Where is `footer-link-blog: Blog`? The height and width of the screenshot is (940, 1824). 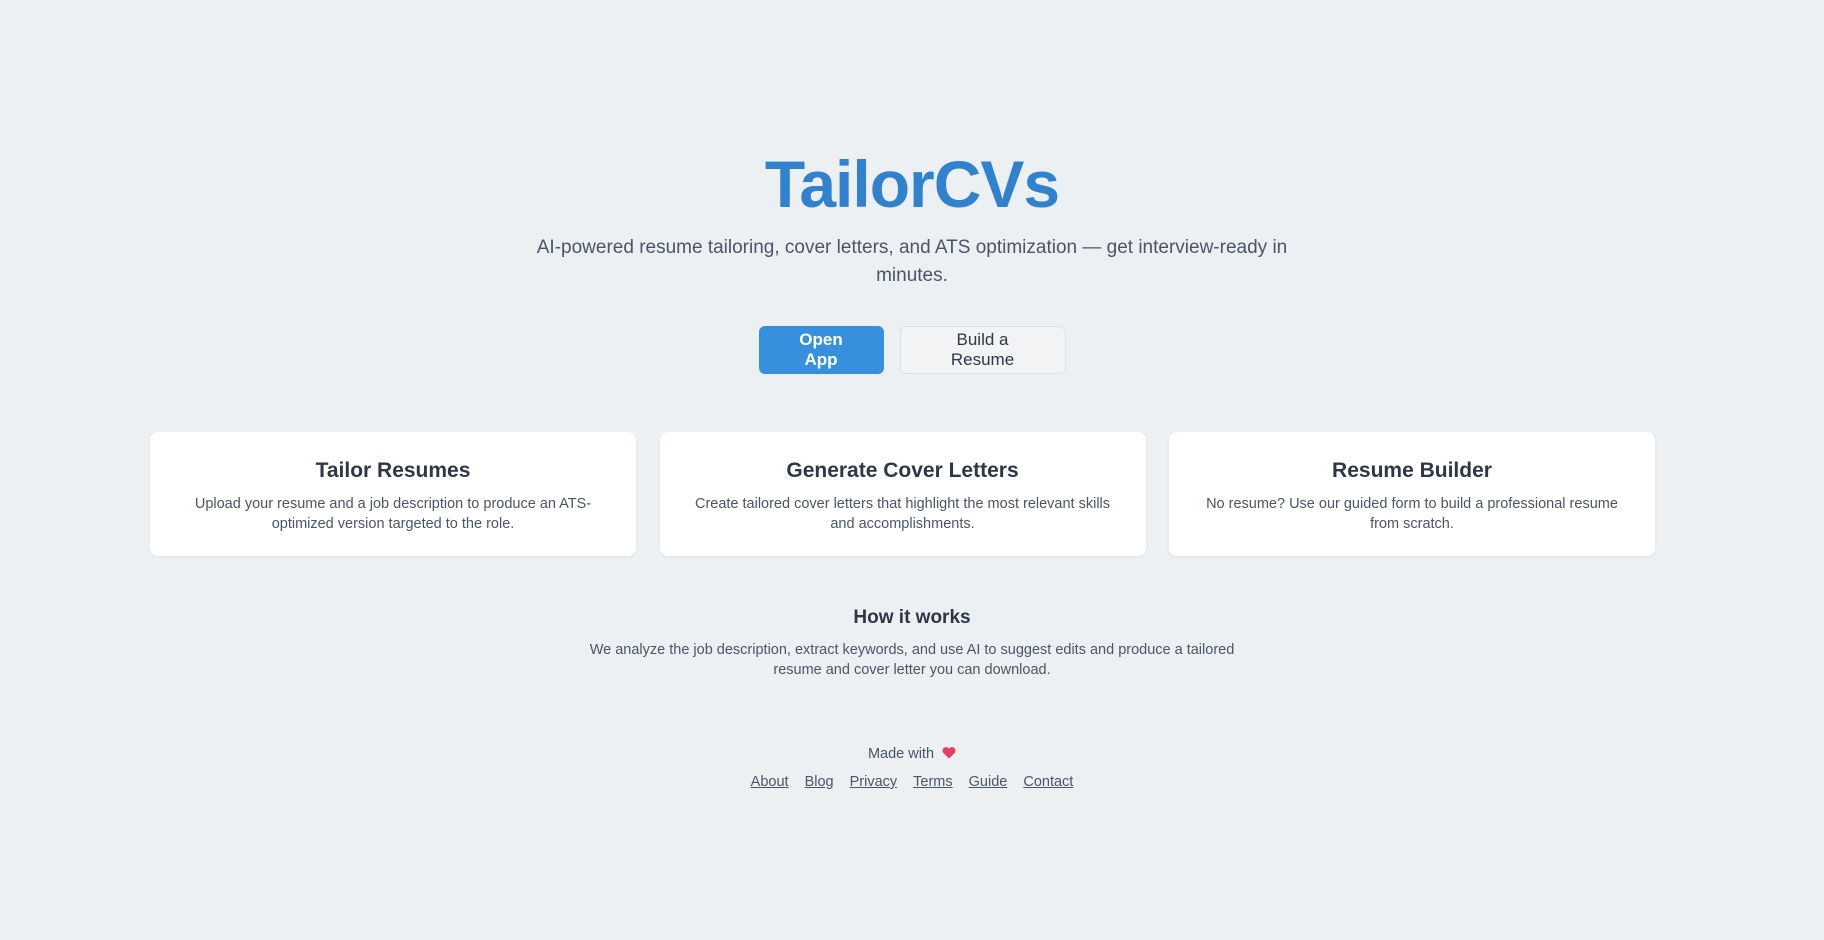
footer-link-blog: Blog is located at coordinates (819, 782).